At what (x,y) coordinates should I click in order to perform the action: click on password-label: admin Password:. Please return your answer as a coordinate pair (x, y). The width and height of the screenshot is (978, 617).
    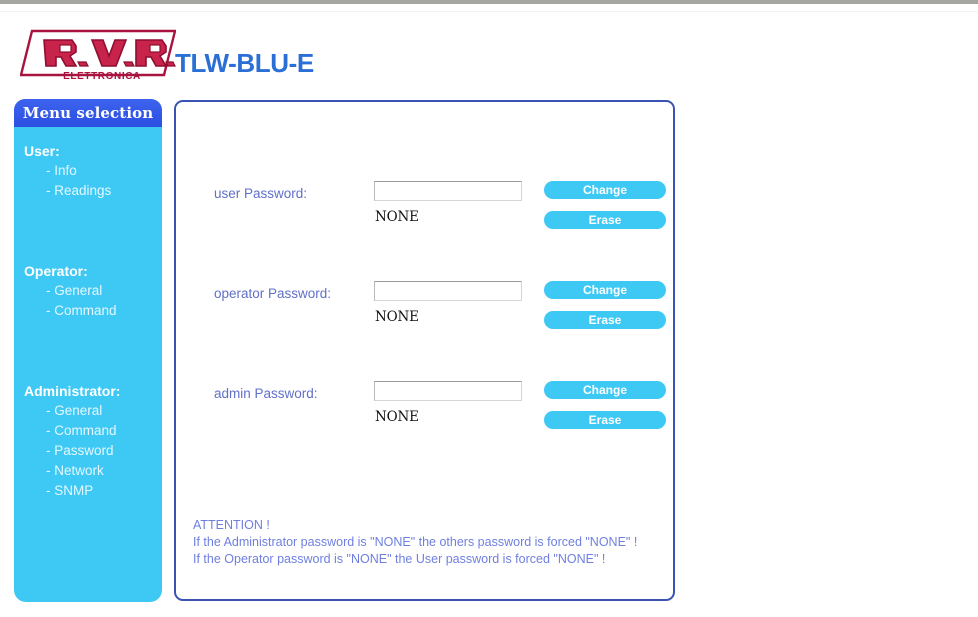
    Looking at the image, I should click on (266, 393).